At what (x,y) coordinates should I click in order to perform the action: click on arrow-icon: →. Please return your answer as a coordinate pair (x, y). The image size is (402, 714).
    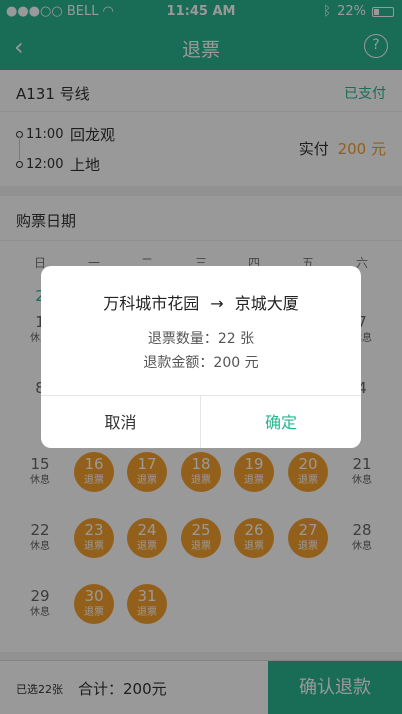
    Looking at the image, I should click on (217, 303).